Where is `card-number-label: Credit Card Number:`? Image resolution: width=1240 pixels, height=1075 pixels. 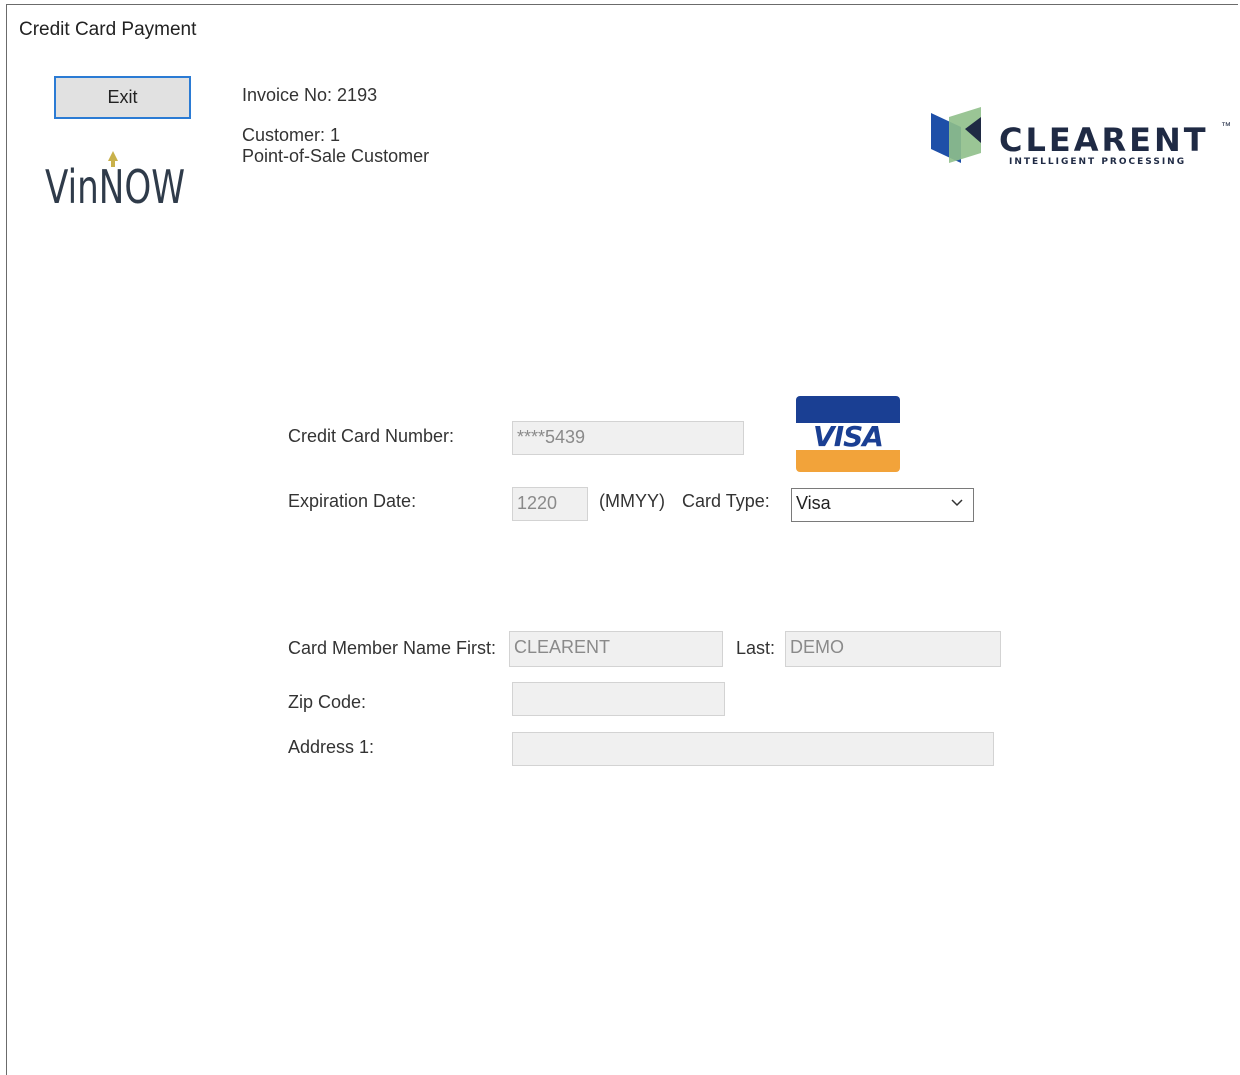
card-number-label: Credit Card Number: is located at coordinates (371, 436).